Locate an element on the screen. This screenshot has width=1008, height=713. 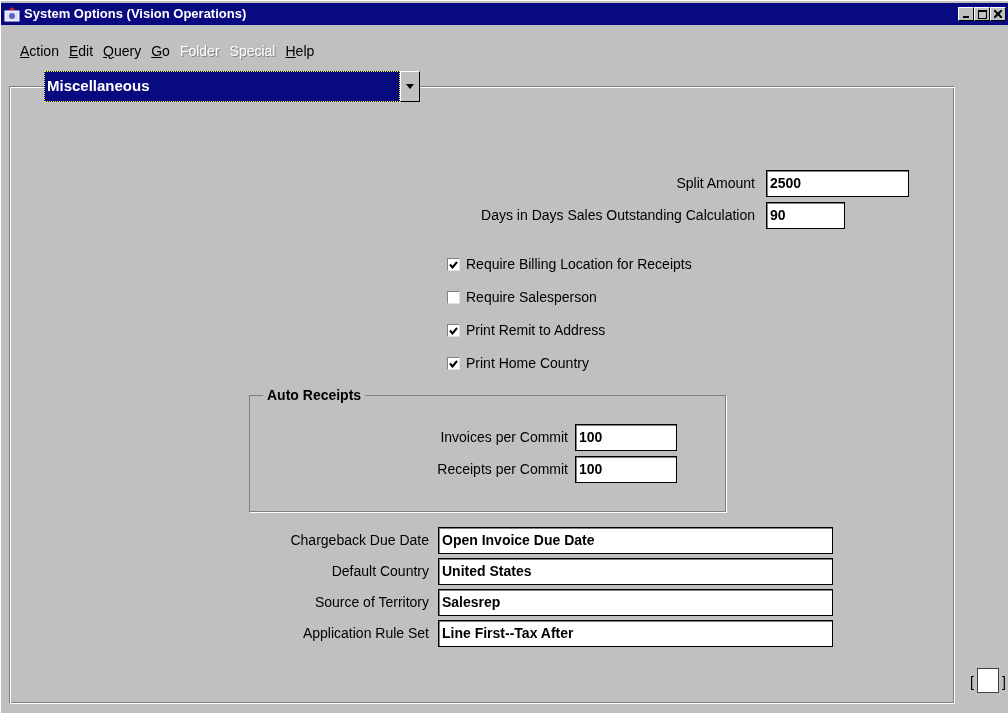
text-field: Open Invoice Due Date is located at coordinates (635, 540).